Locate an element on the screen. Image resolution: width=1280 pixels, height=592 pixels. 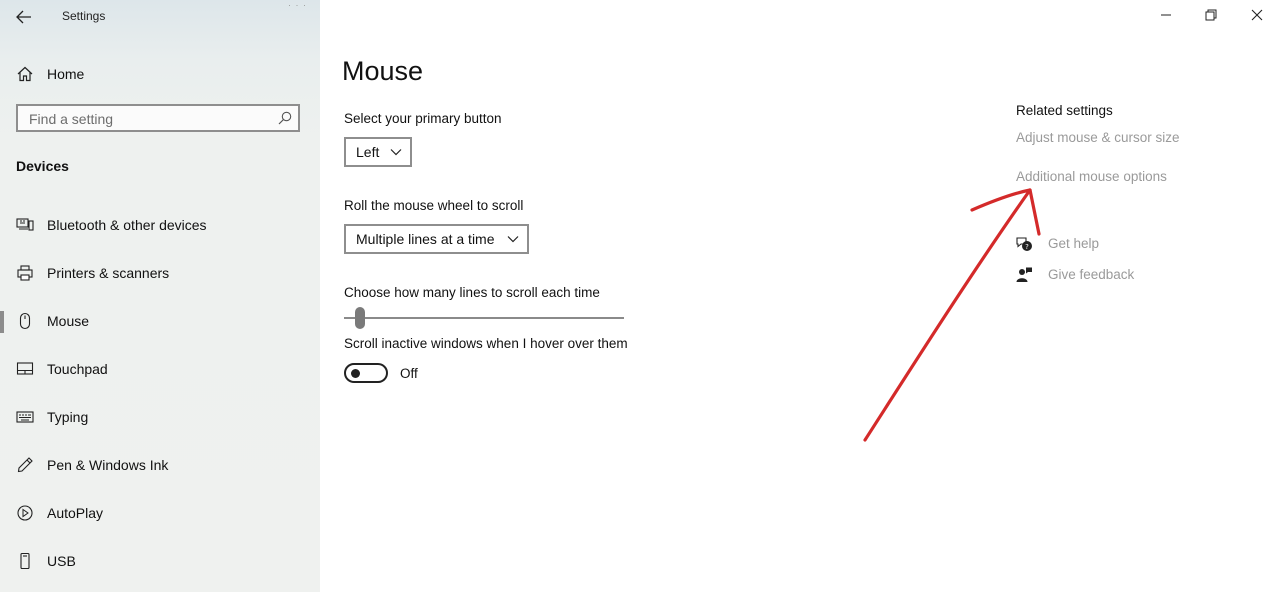
usb-icon is located at coordinates (25, 561).